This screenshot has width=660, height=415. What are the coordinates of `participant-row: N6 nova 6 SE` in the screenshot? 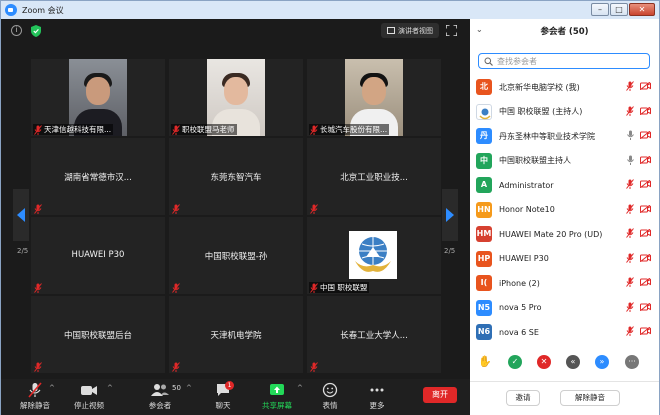 It's located at (564, 332).